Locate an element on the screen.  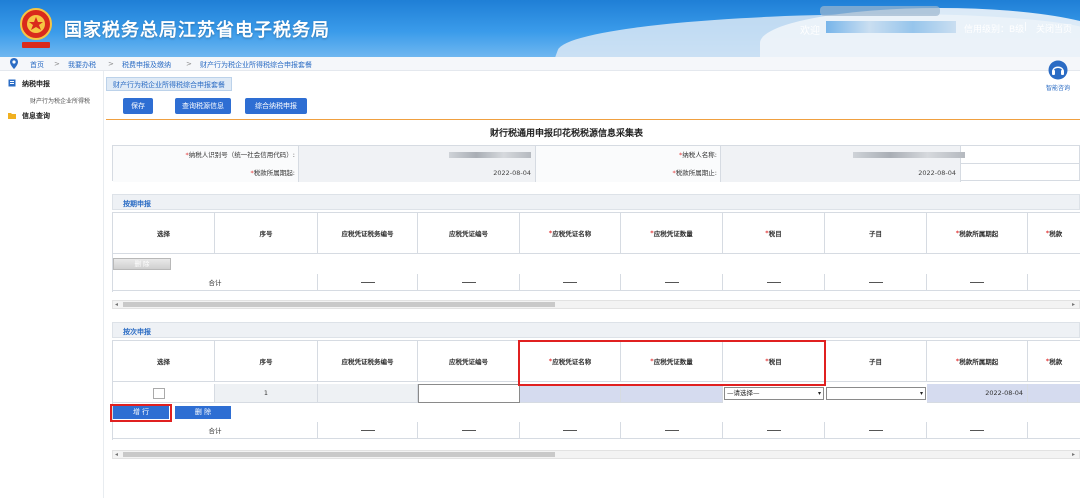
select-value: —请选择— is located at coordinates (743, 393).